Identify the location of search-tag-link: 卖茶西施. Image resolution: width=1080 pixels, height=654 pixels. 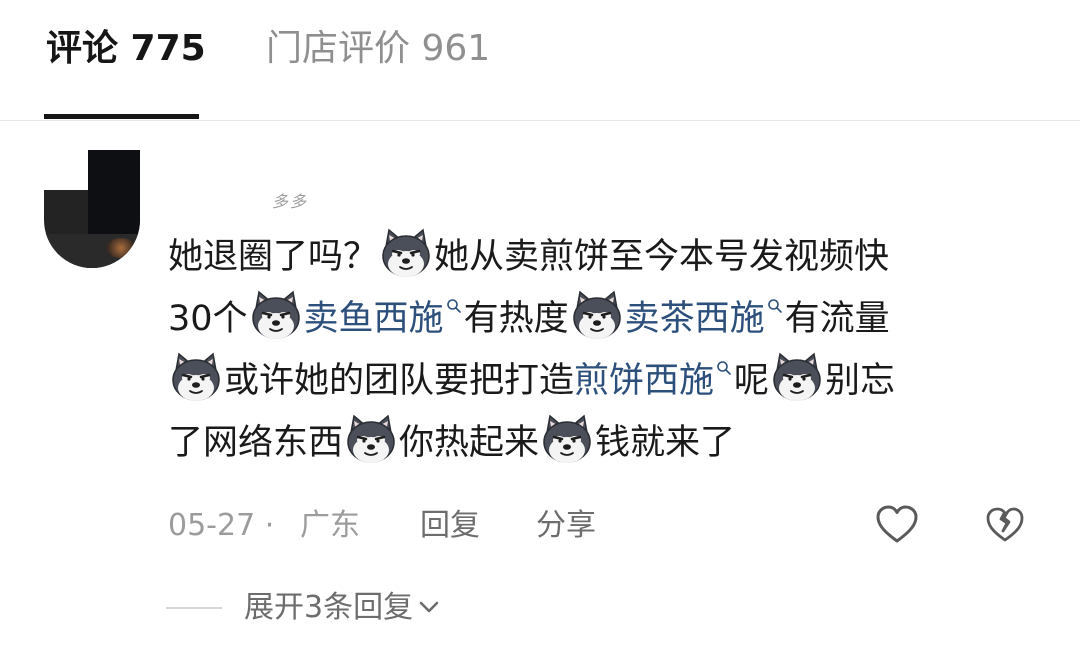
(695, 319).